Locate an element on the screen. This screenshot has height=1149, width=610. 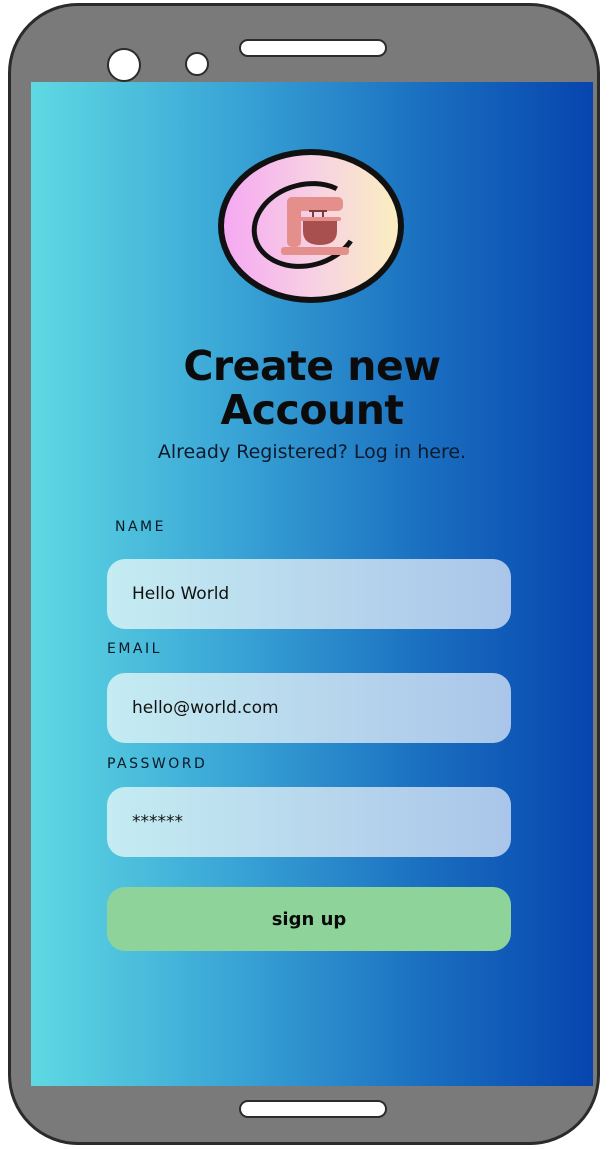
home-button is located at coordinates (313, 1109).